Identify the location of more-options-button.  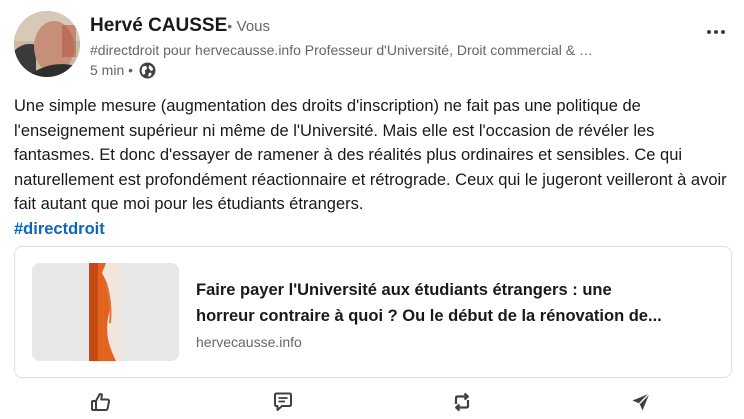
(716, 32).